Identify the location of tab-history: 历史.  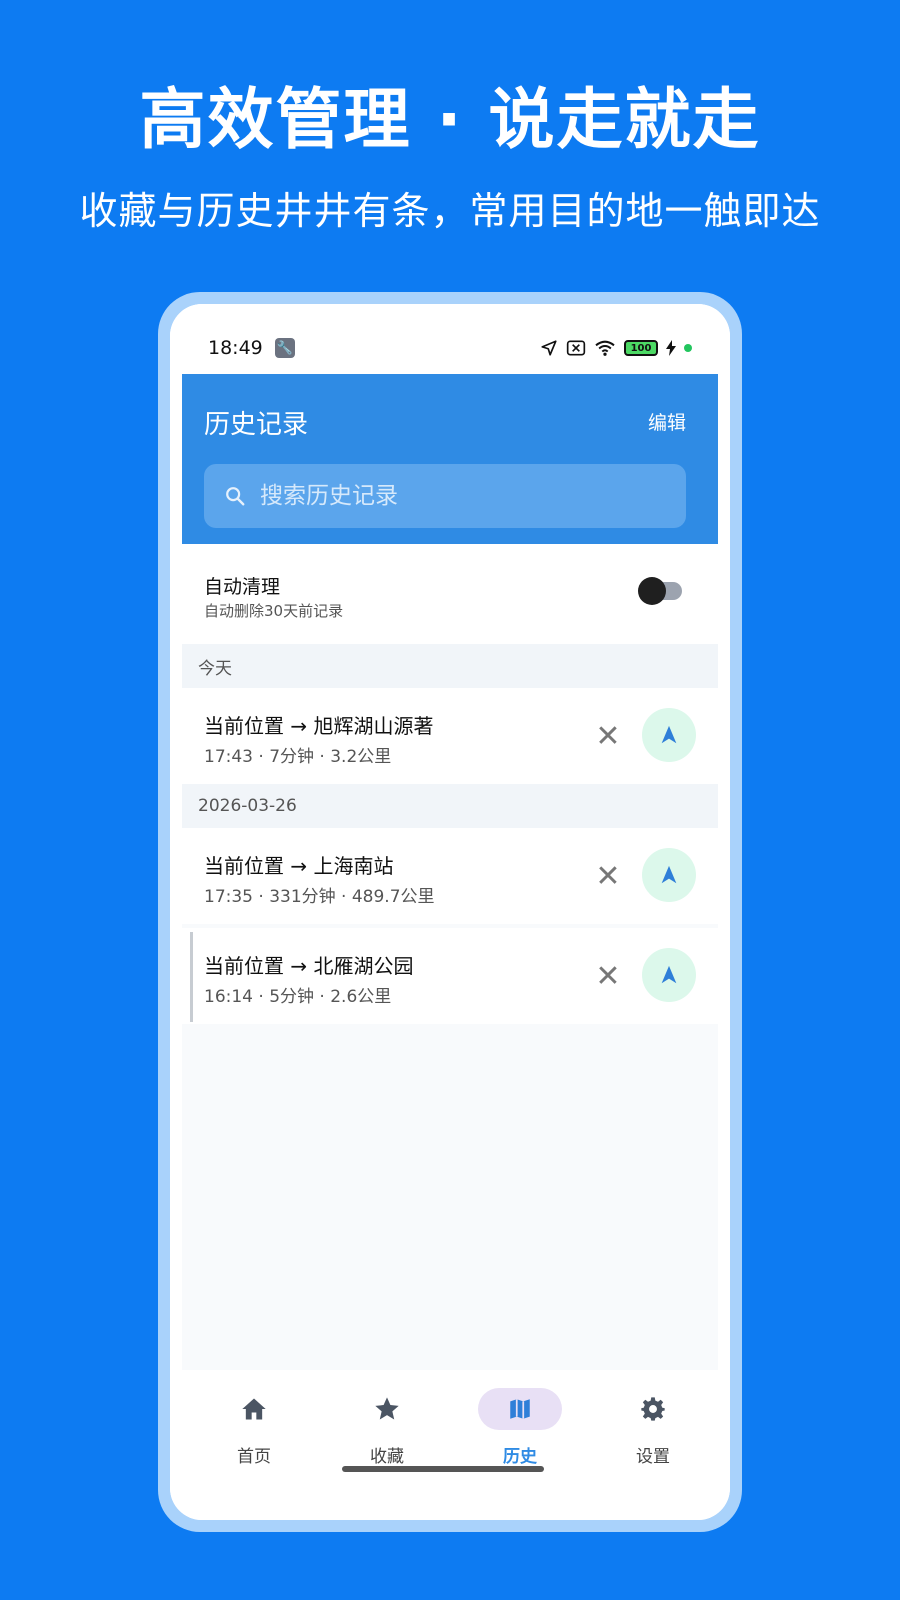
(520, 1433).